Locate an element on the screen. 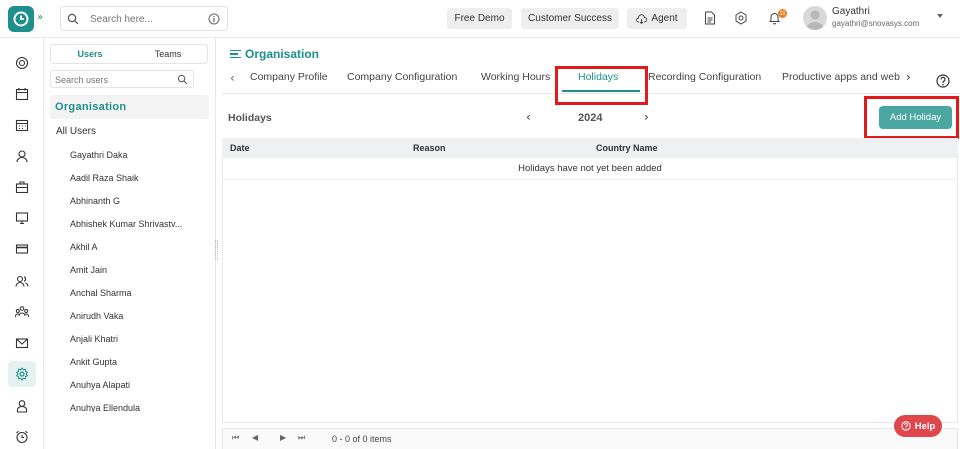 The width and height of the screenshot is (960, 449). breadcrumb: Organisation is located at coordinates (274, 54).